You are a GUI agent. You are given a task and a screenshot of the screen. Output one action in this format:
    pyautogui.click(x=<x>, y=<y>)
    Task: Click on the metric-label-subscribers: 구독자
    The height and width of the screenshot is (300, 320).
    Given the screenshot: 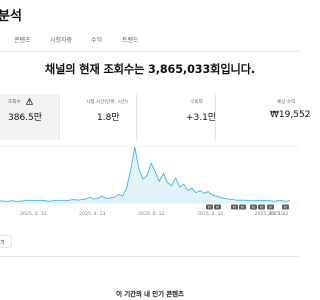 What is the action you would take?
    pyautogui.click(x=196, y=102)
    